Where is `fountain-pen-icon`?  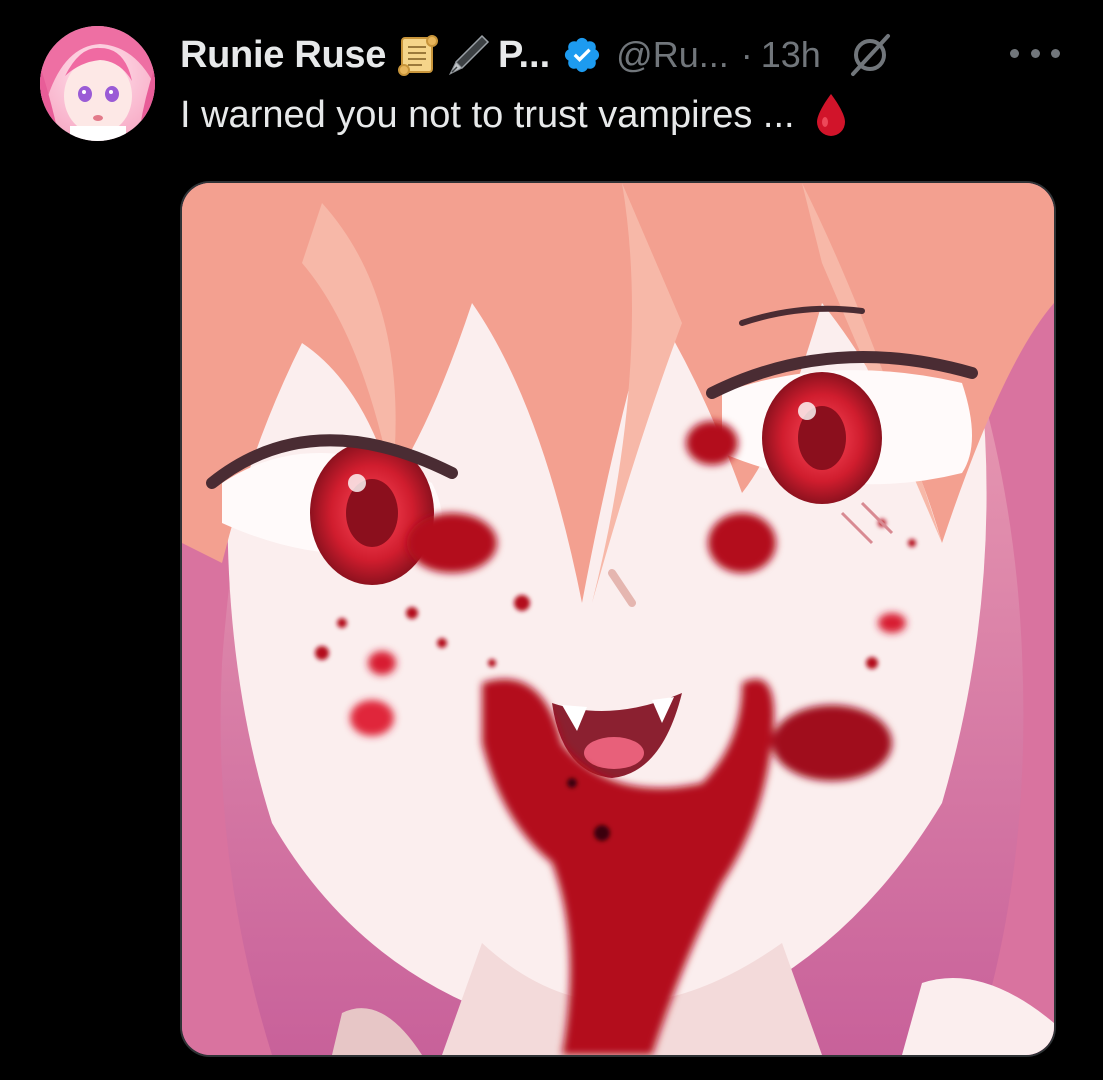
fountain-pen-icon is located at coordinates (467, 55).